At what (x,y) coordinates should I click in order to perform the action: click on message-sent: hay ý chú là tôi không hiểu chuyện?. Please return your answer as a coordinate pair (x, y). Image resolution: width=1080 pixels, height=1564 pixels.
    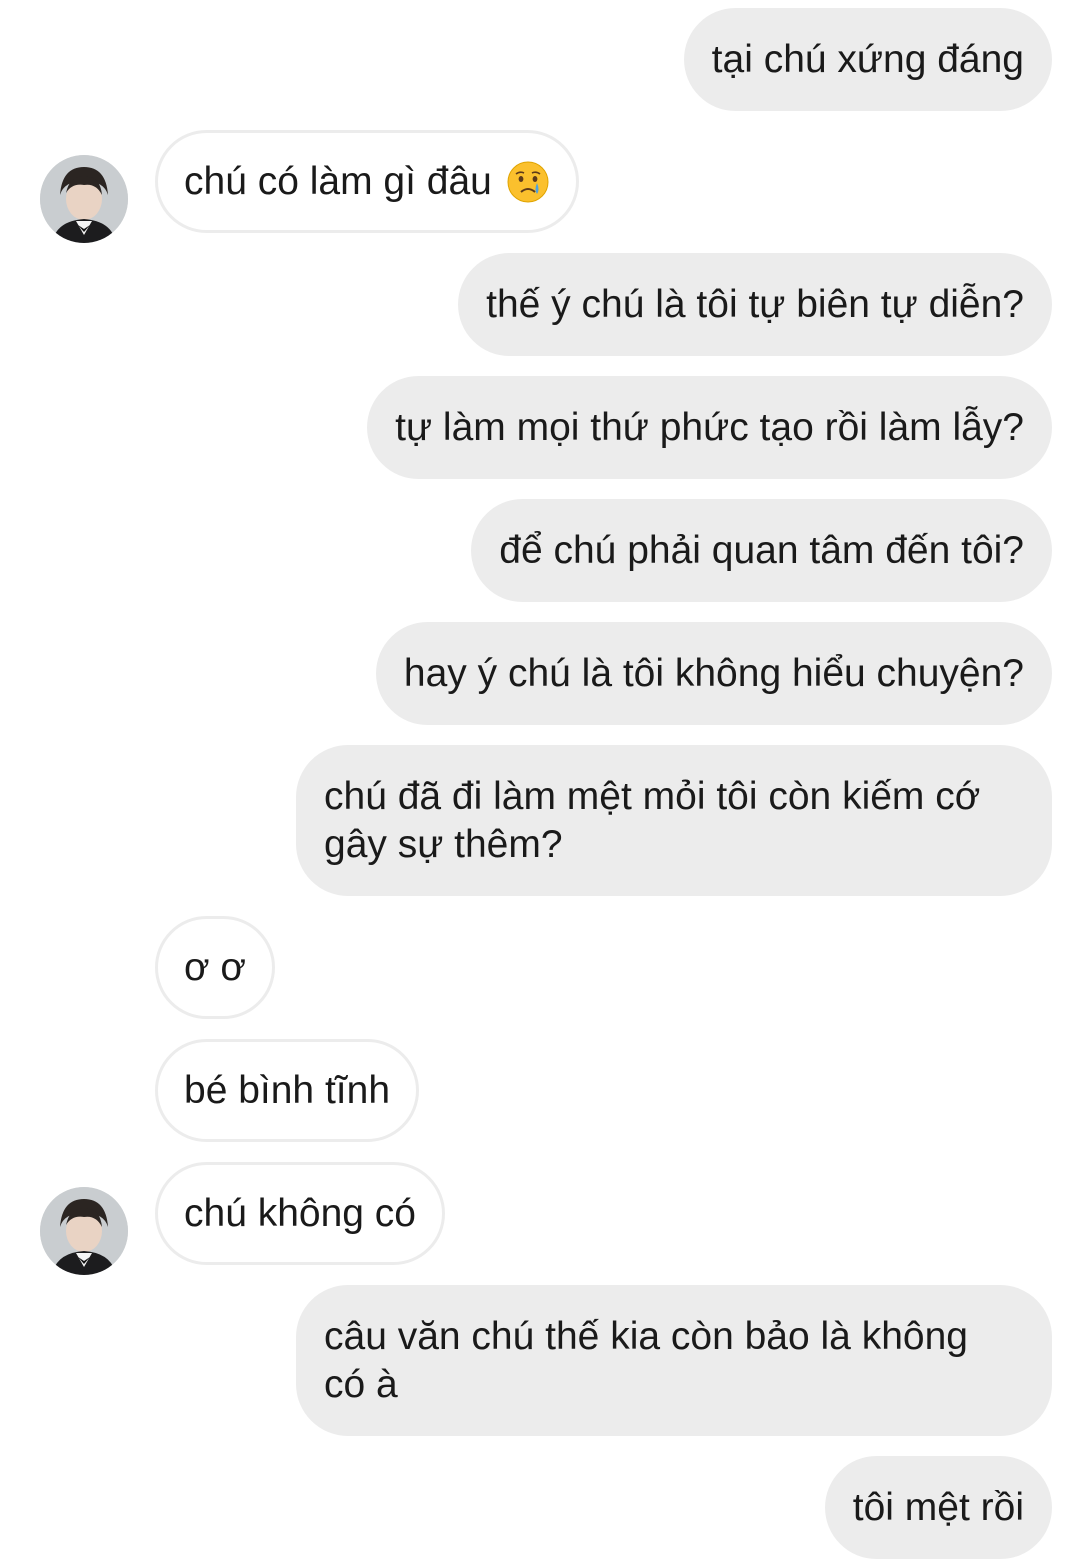
    Looking at the image, I should click on (713, 673).